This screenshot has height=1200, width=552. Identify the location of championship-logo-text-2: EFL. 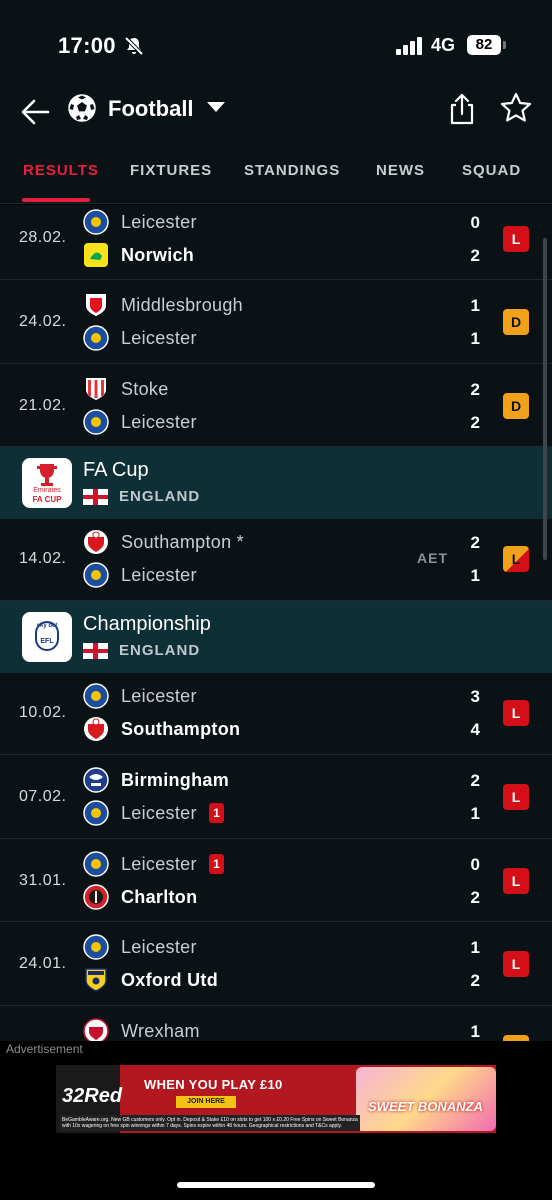
(47, 641).